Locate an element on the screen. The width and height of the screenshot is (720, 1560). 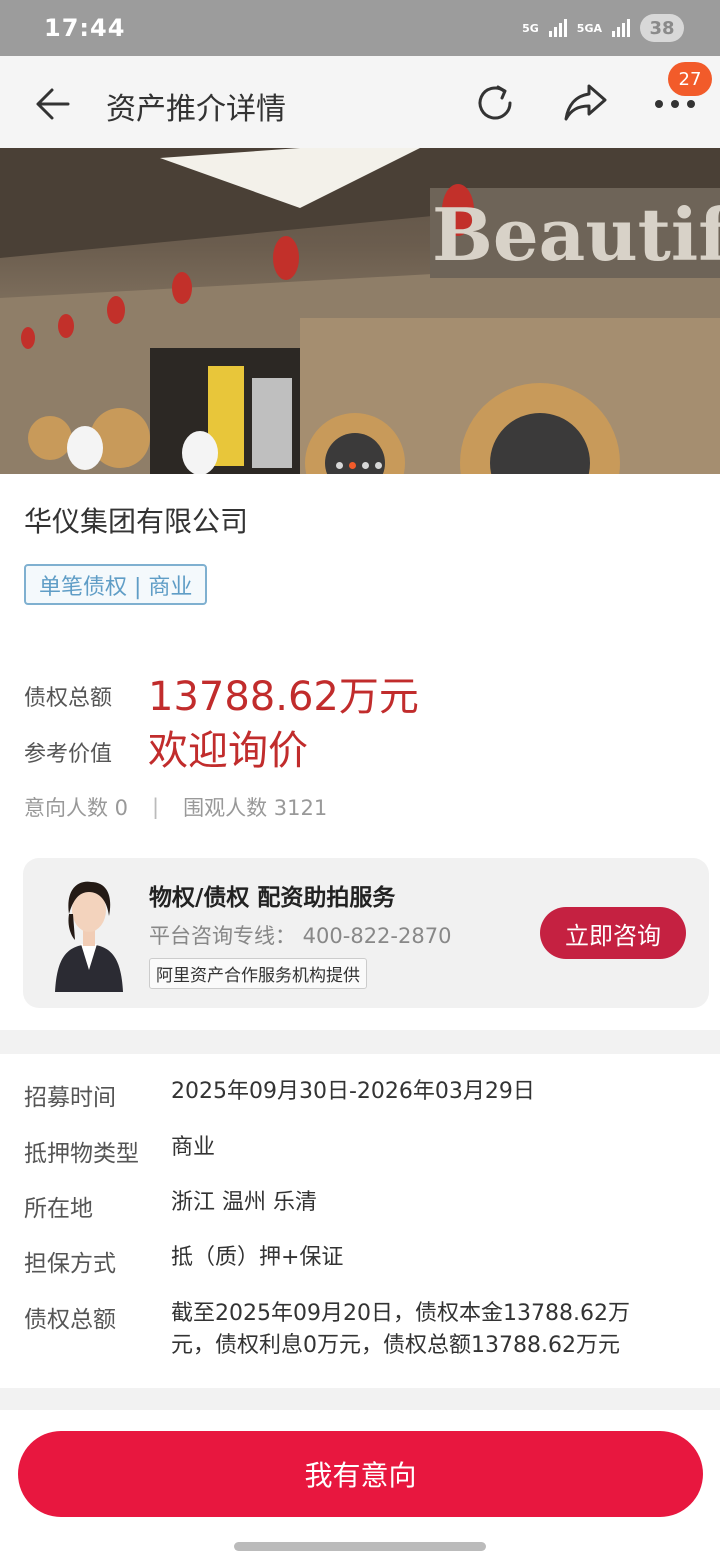
status-bar: 17:44 5G 5GA 38 is located at coordinates (360, 28).